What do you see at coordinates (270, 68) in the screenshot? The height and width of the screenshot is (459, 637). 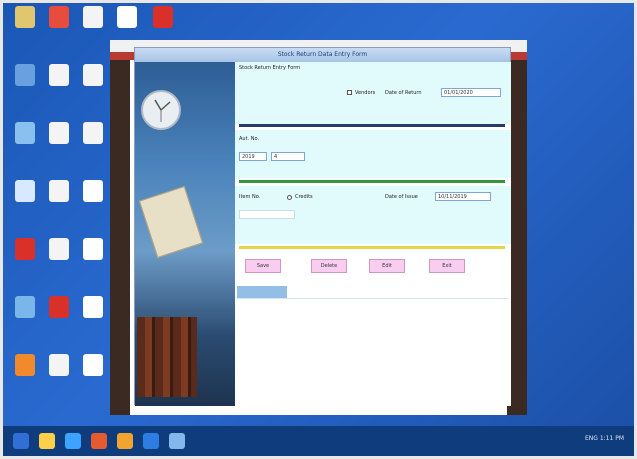 I see `header-label: Stock Return Entry Form` at bounding box center [270, 68].